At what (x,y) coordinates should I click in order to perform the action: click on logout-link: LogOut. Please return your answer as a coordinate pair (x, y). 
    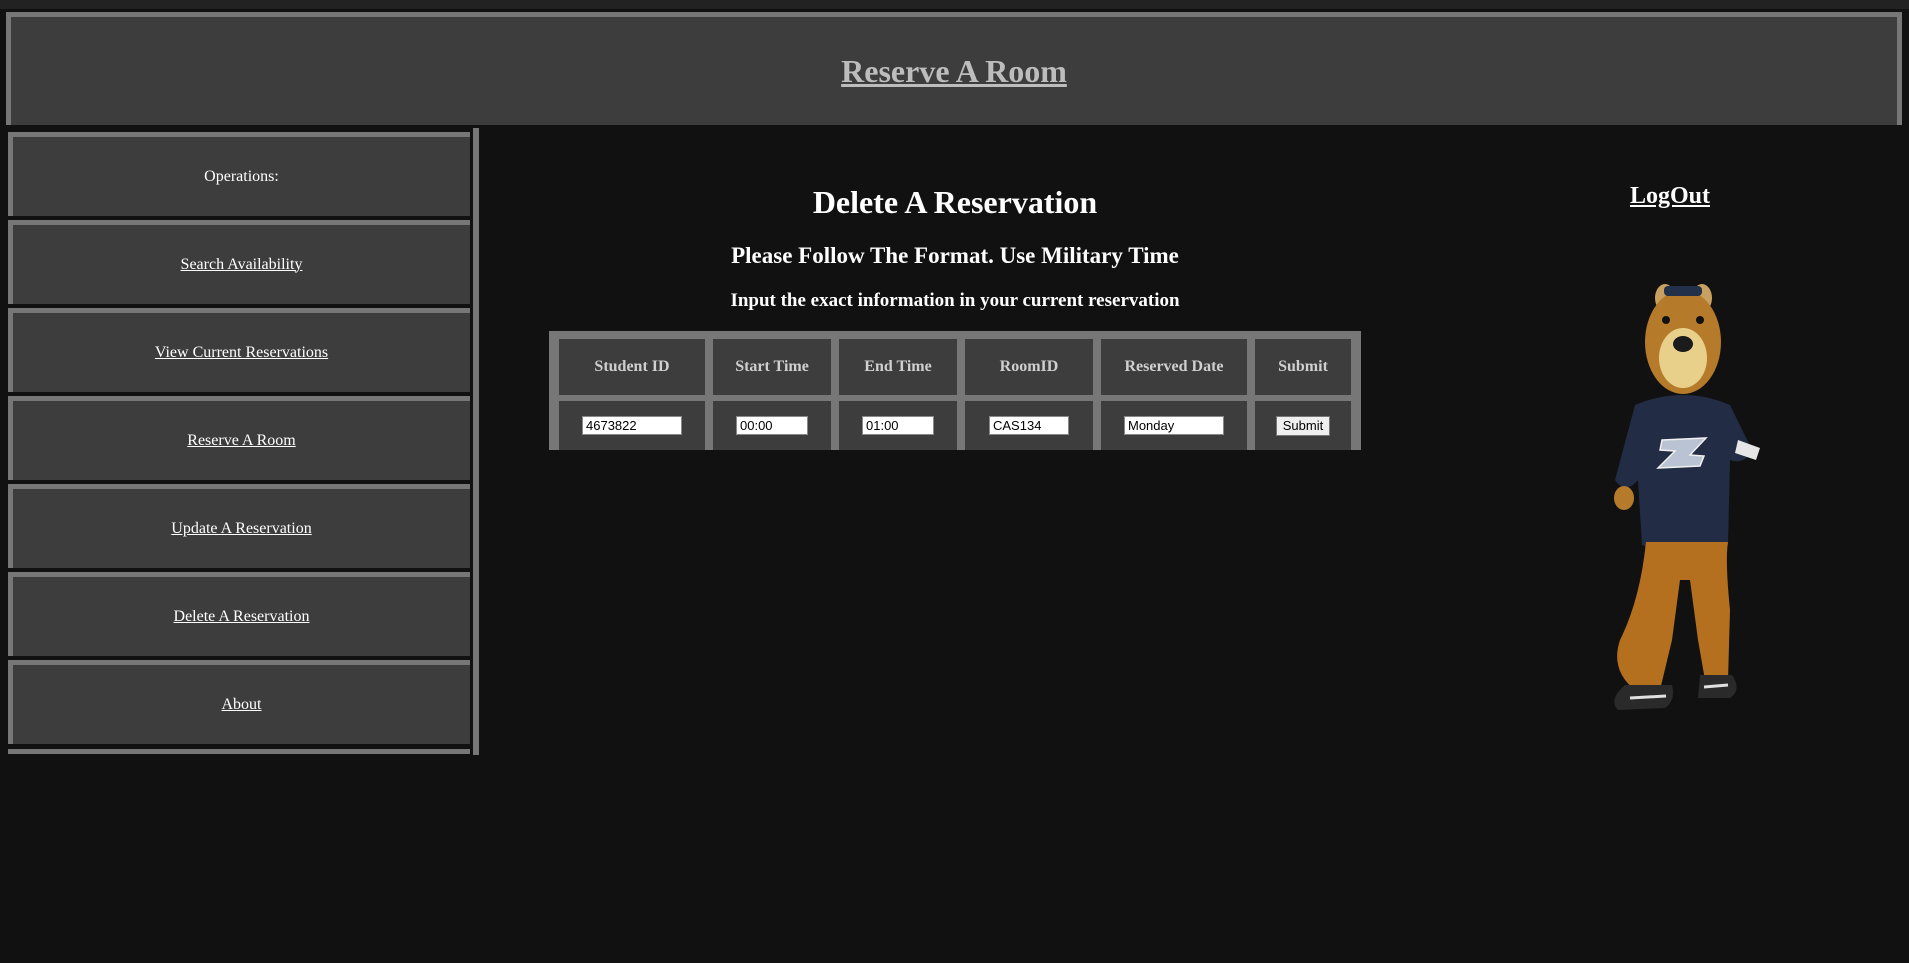
    Looking at the image, I should click on (1670, 196).